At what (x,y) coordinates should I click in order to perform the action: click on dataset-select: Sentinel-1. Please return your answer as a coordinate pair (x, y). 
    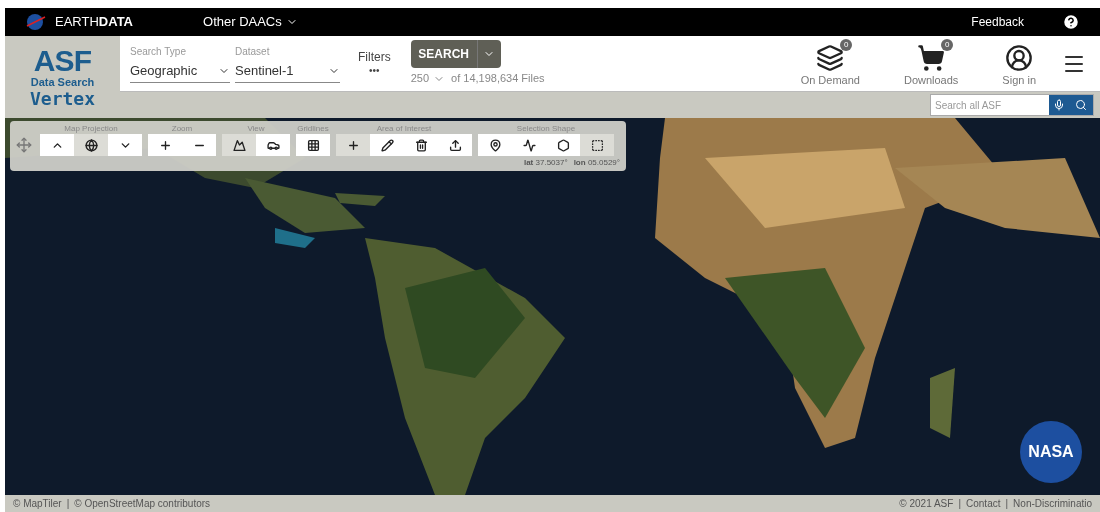
    Looking at the image, I should click on (287, 72).